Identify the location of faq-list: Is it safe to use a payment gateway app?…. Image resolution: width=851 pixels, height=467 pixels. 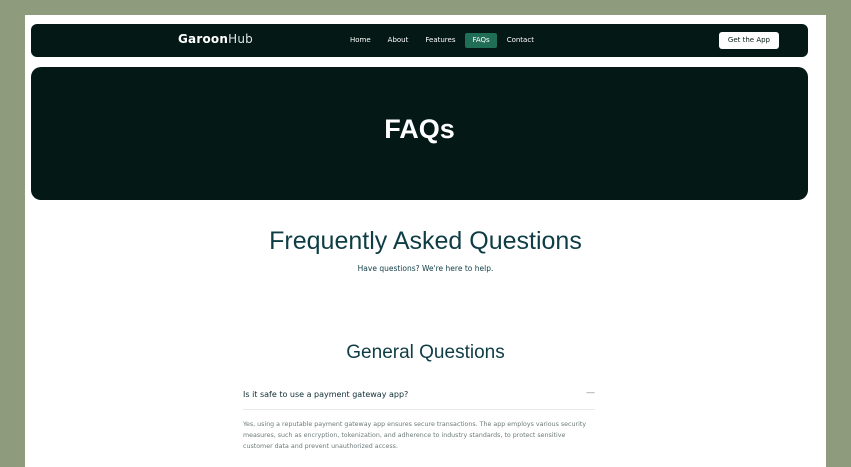
(419, 418).